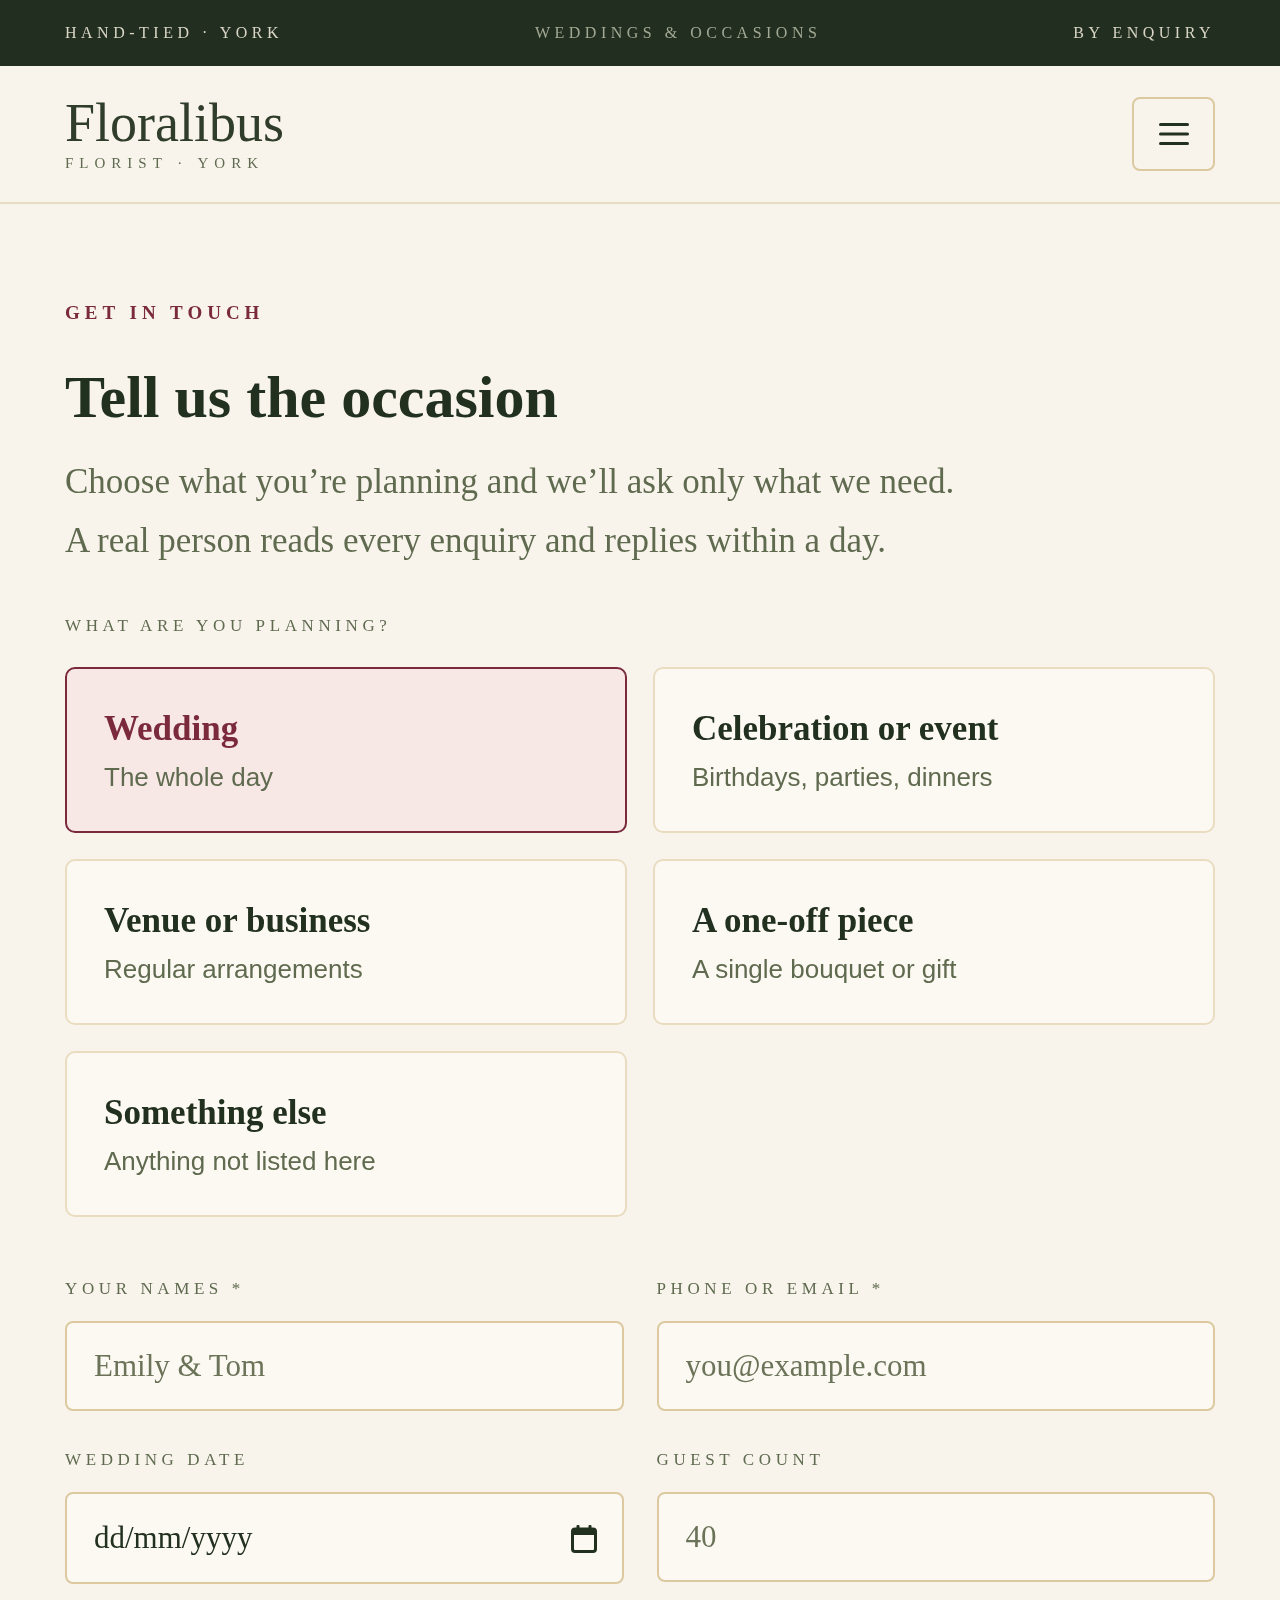 The height and width of the screenshot is (1600, 1280). What do you see at coordinates (475, 541) in the screenshot?
I see `intro-text: A real person reads every enquiry and replies within a day.` at bounding box center [475, 541].